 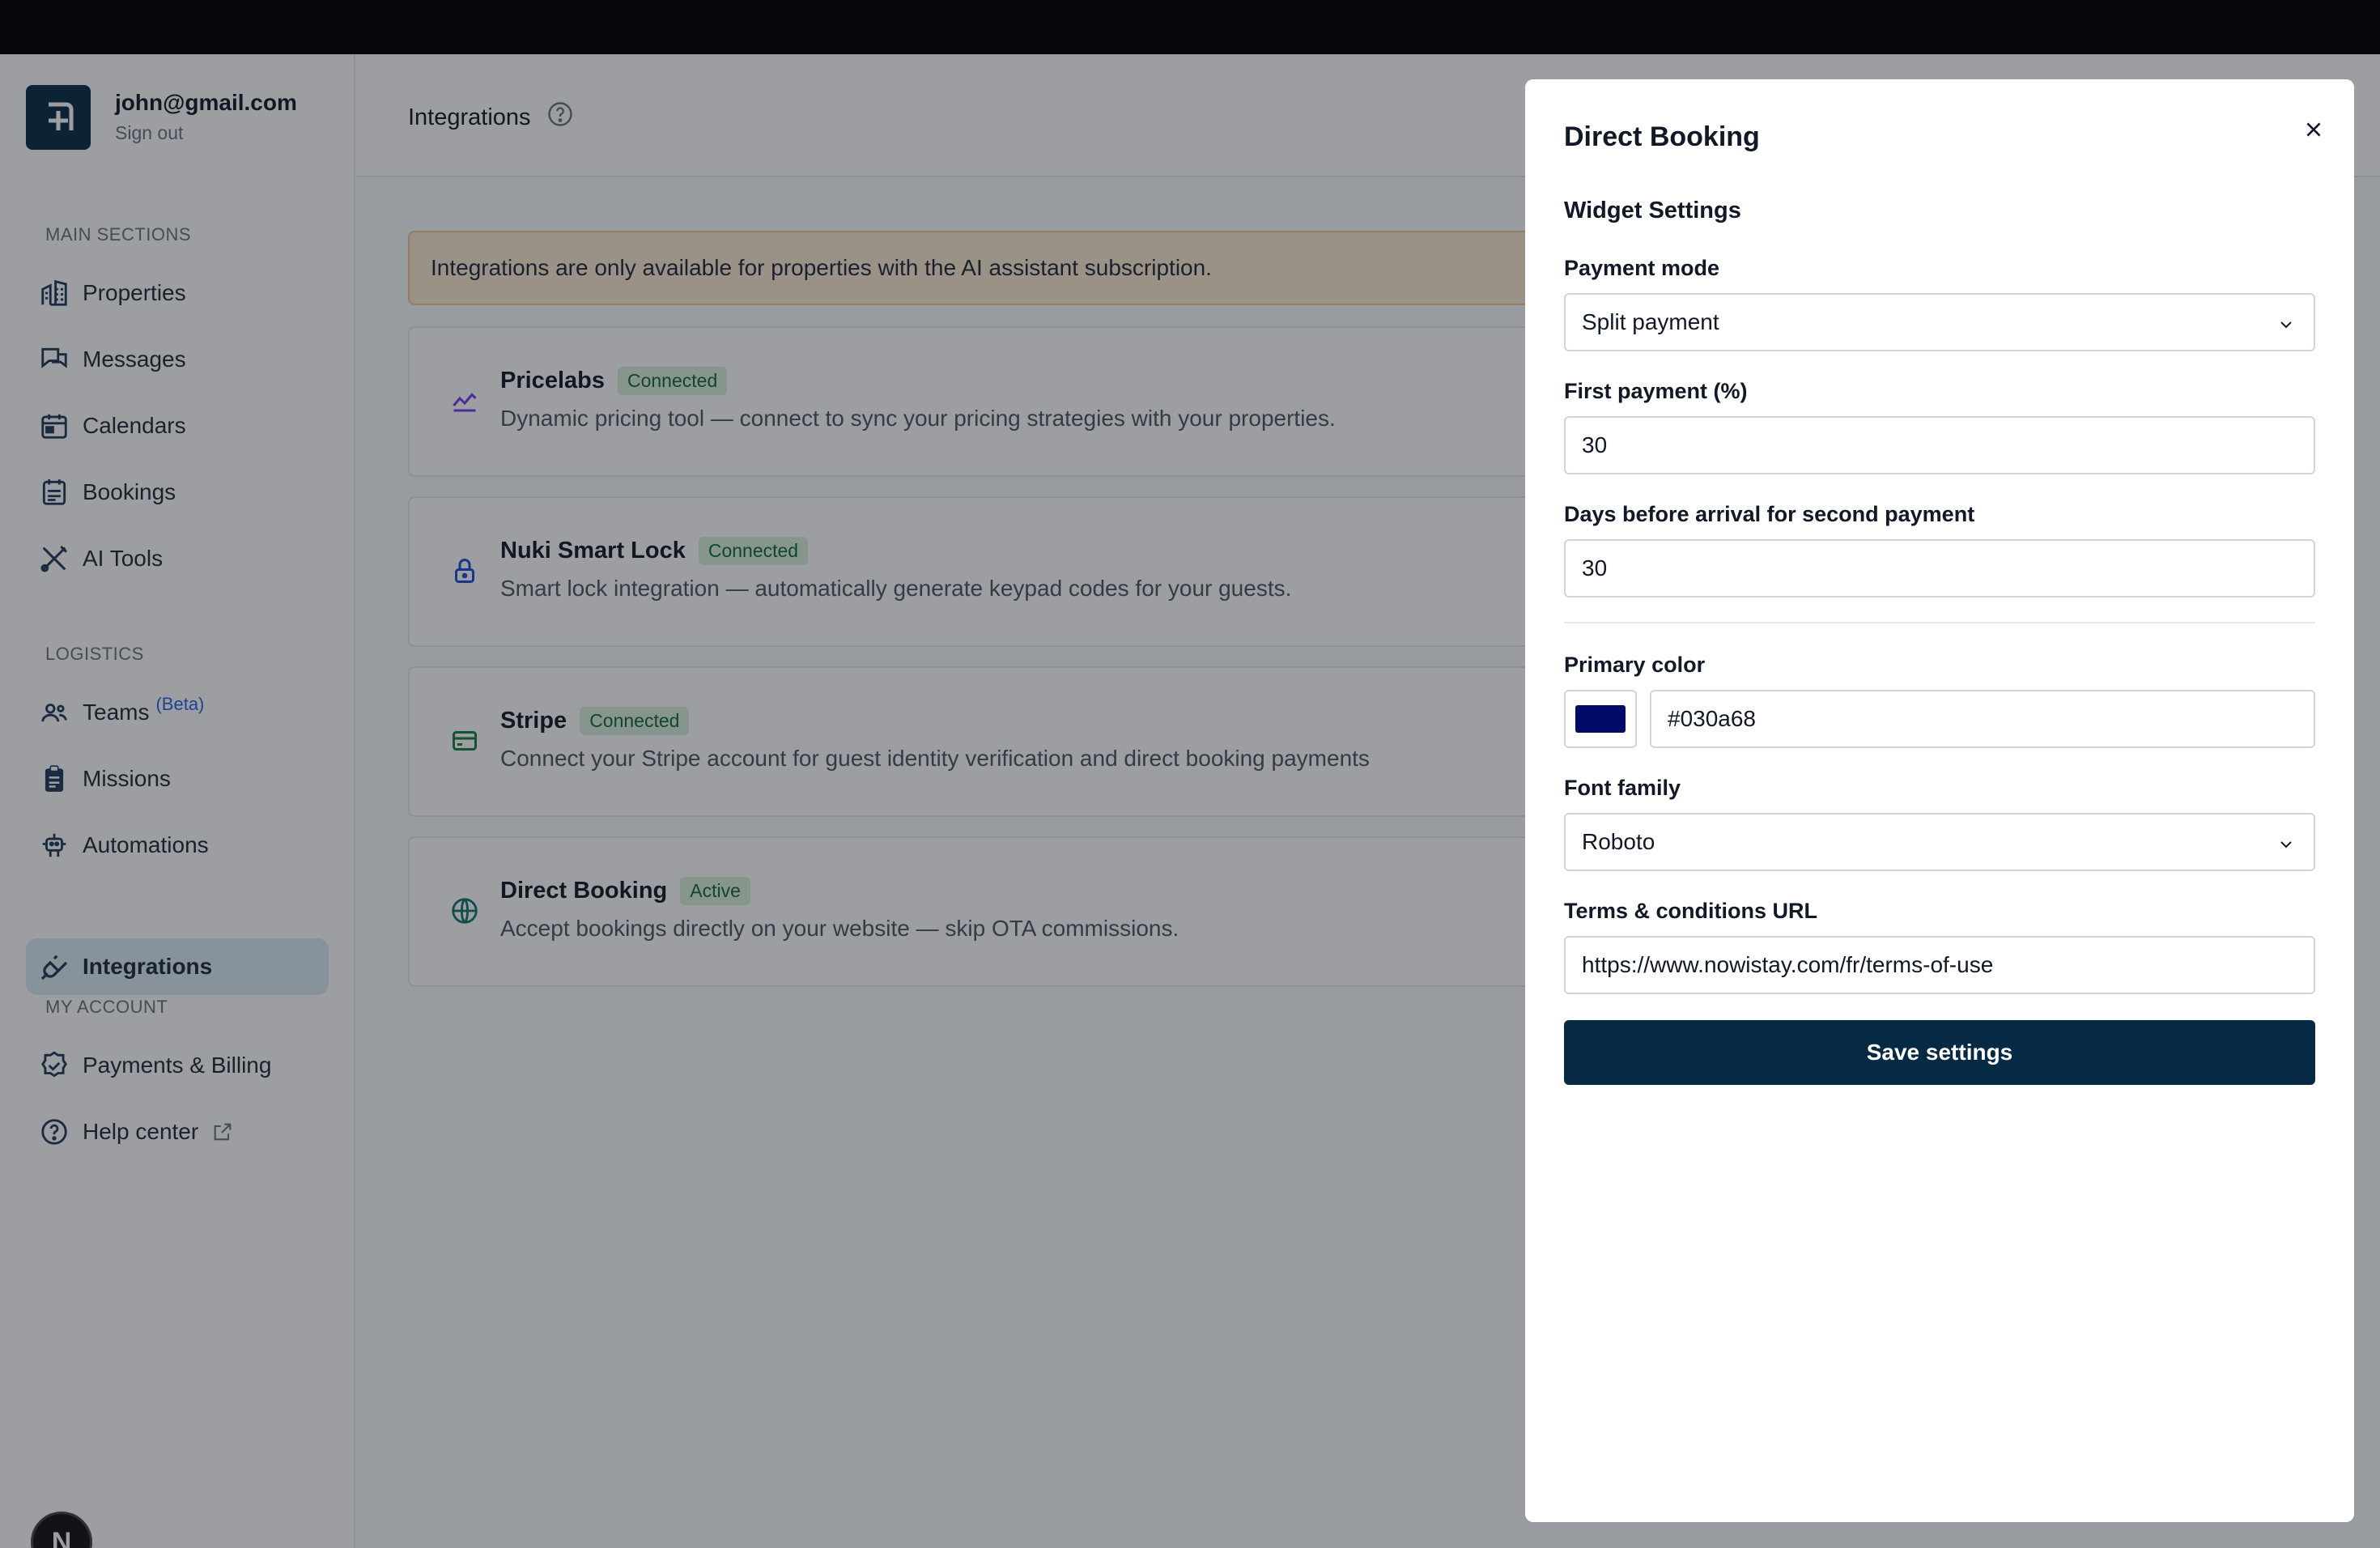 I want to click on days-before-arrival-label: Days before arrival for second payment, so click(x=1770, y=514).